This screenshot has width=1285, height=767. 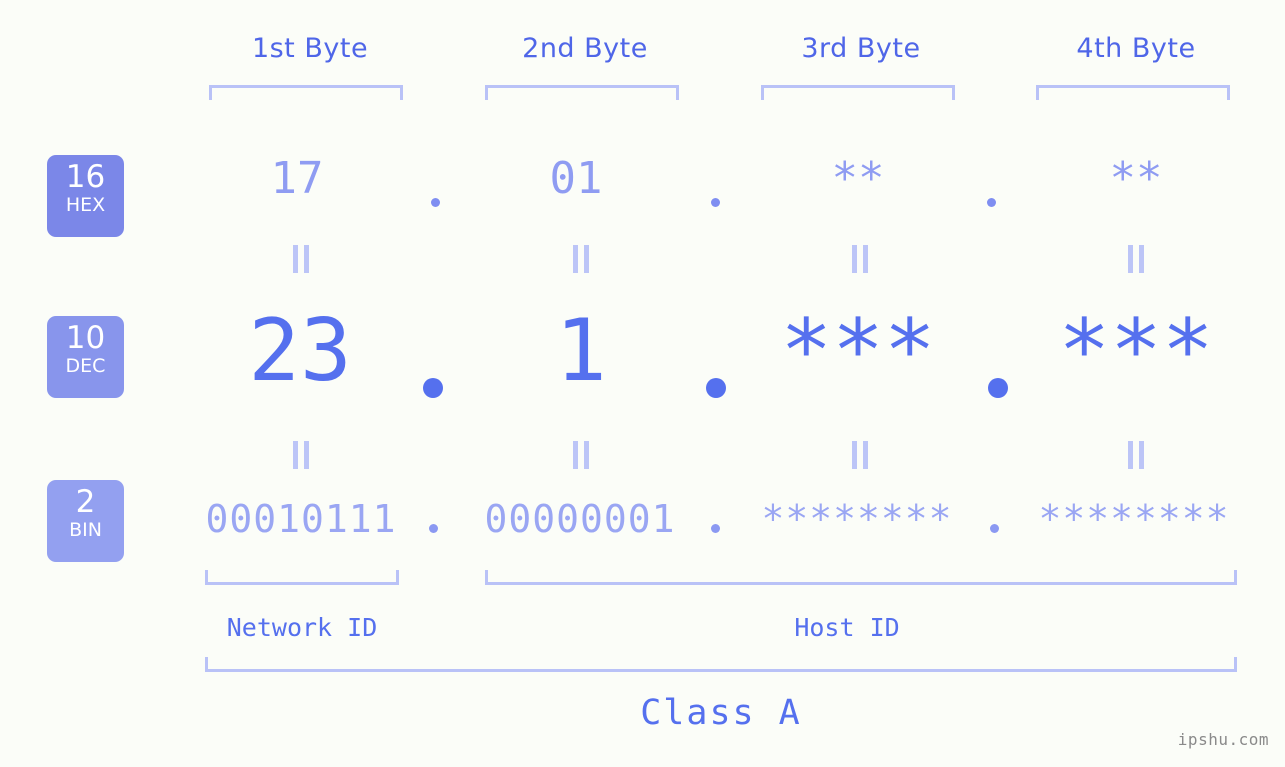 I want to click on radix-badge-bin: 2 BIN, so click(x=85, y=521).